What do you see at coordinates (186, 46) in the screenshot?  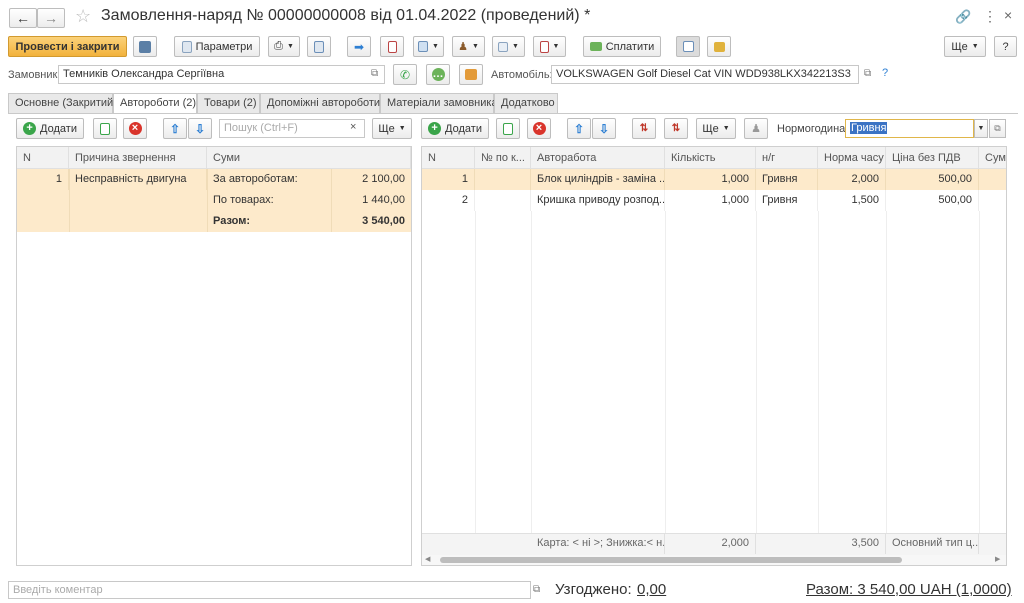 I see `document-icon` at bounding box center [186, 46].